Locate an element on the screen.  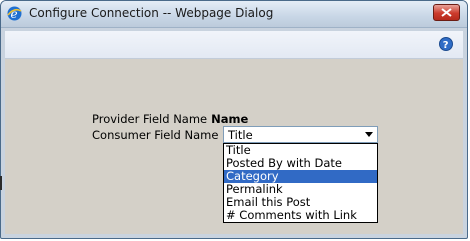
close-icon is located at coordinates (446, 12).